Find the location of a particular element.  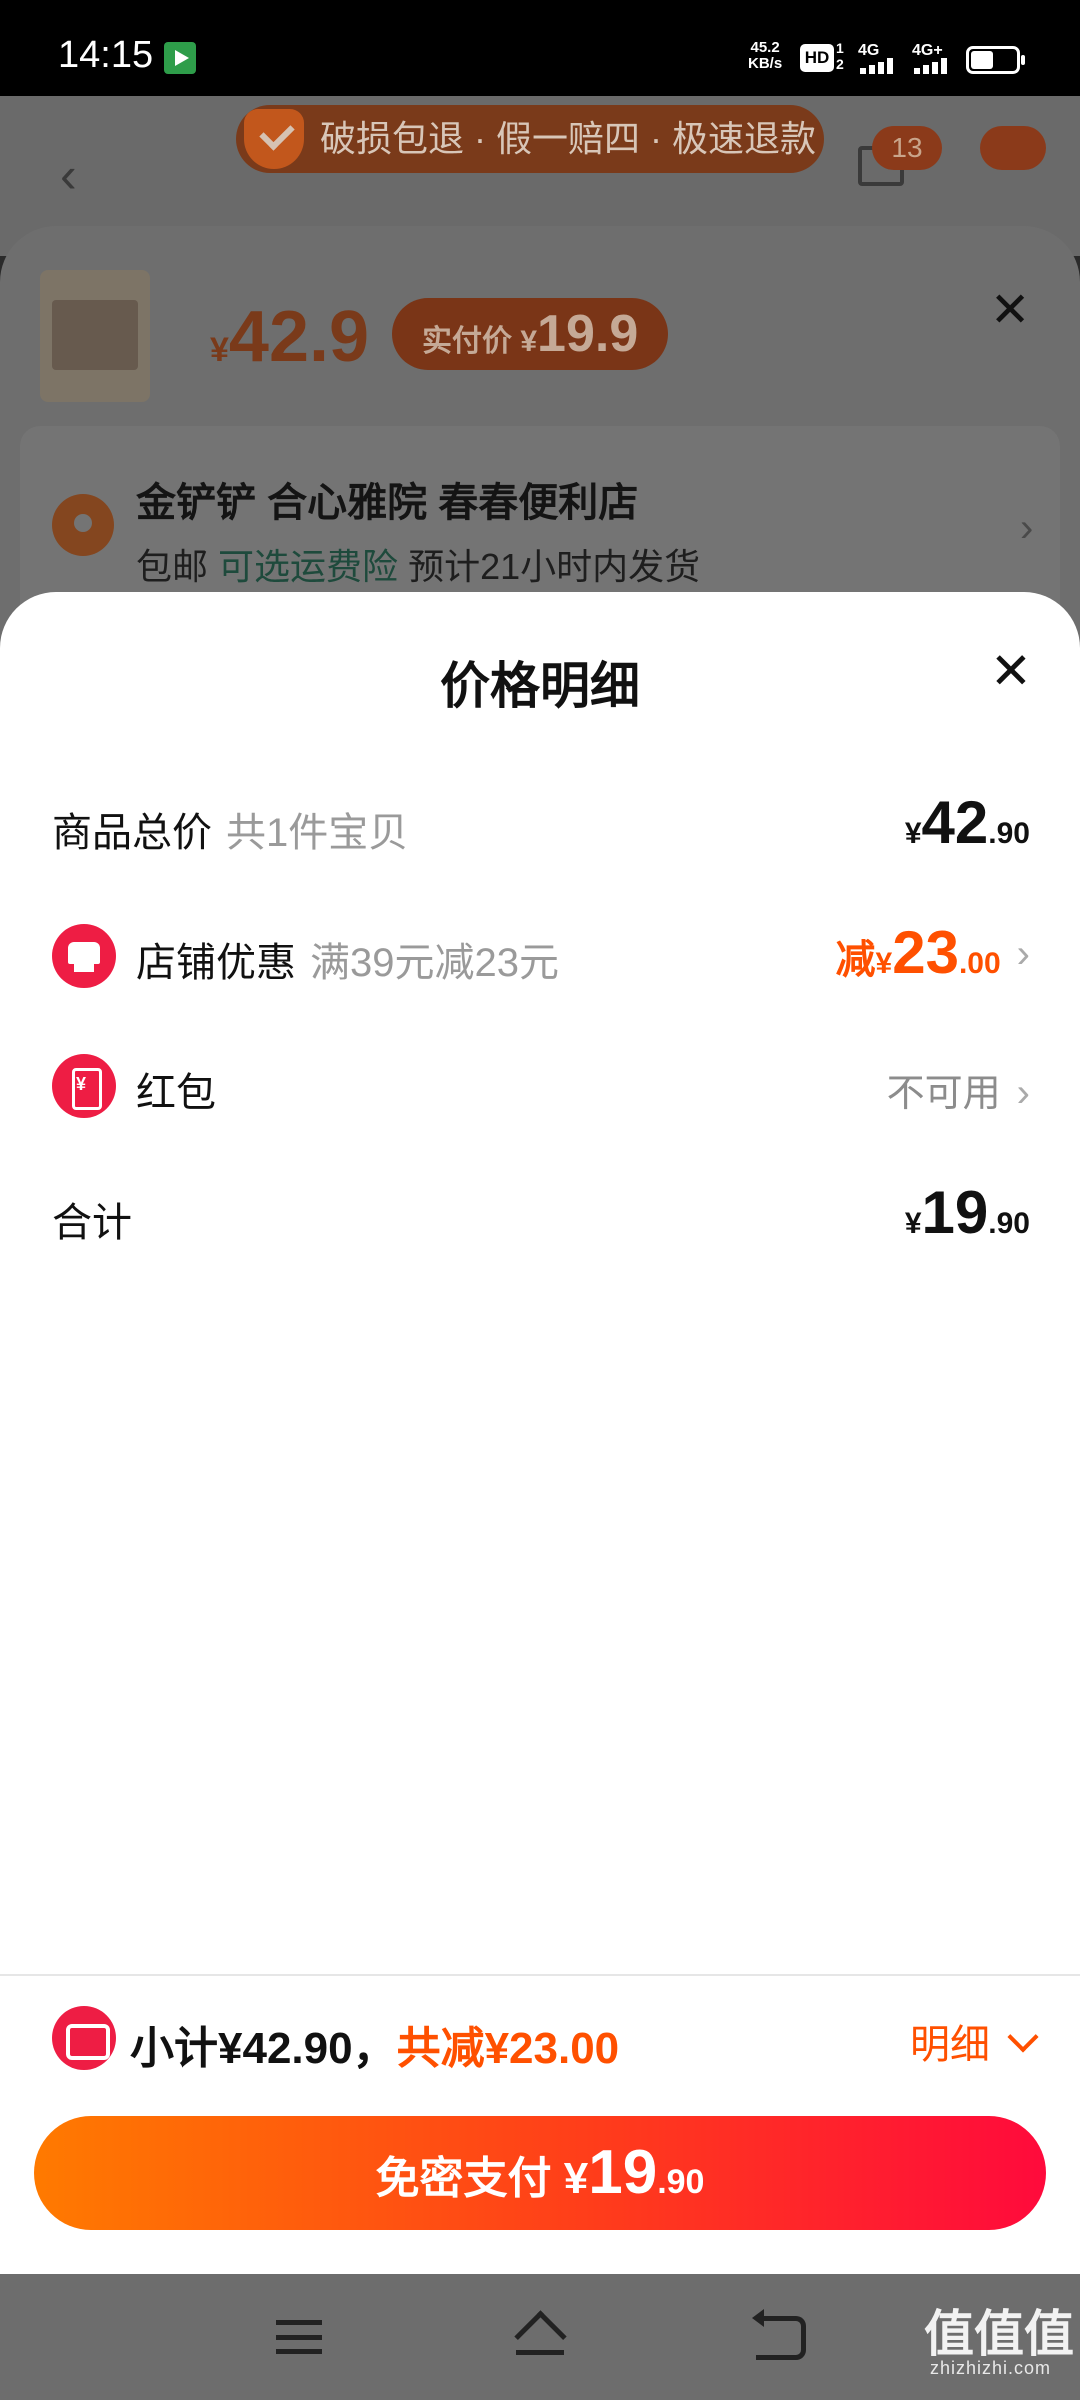

red-packet-value: 不可用 › is located at coordinates (958, 1093).